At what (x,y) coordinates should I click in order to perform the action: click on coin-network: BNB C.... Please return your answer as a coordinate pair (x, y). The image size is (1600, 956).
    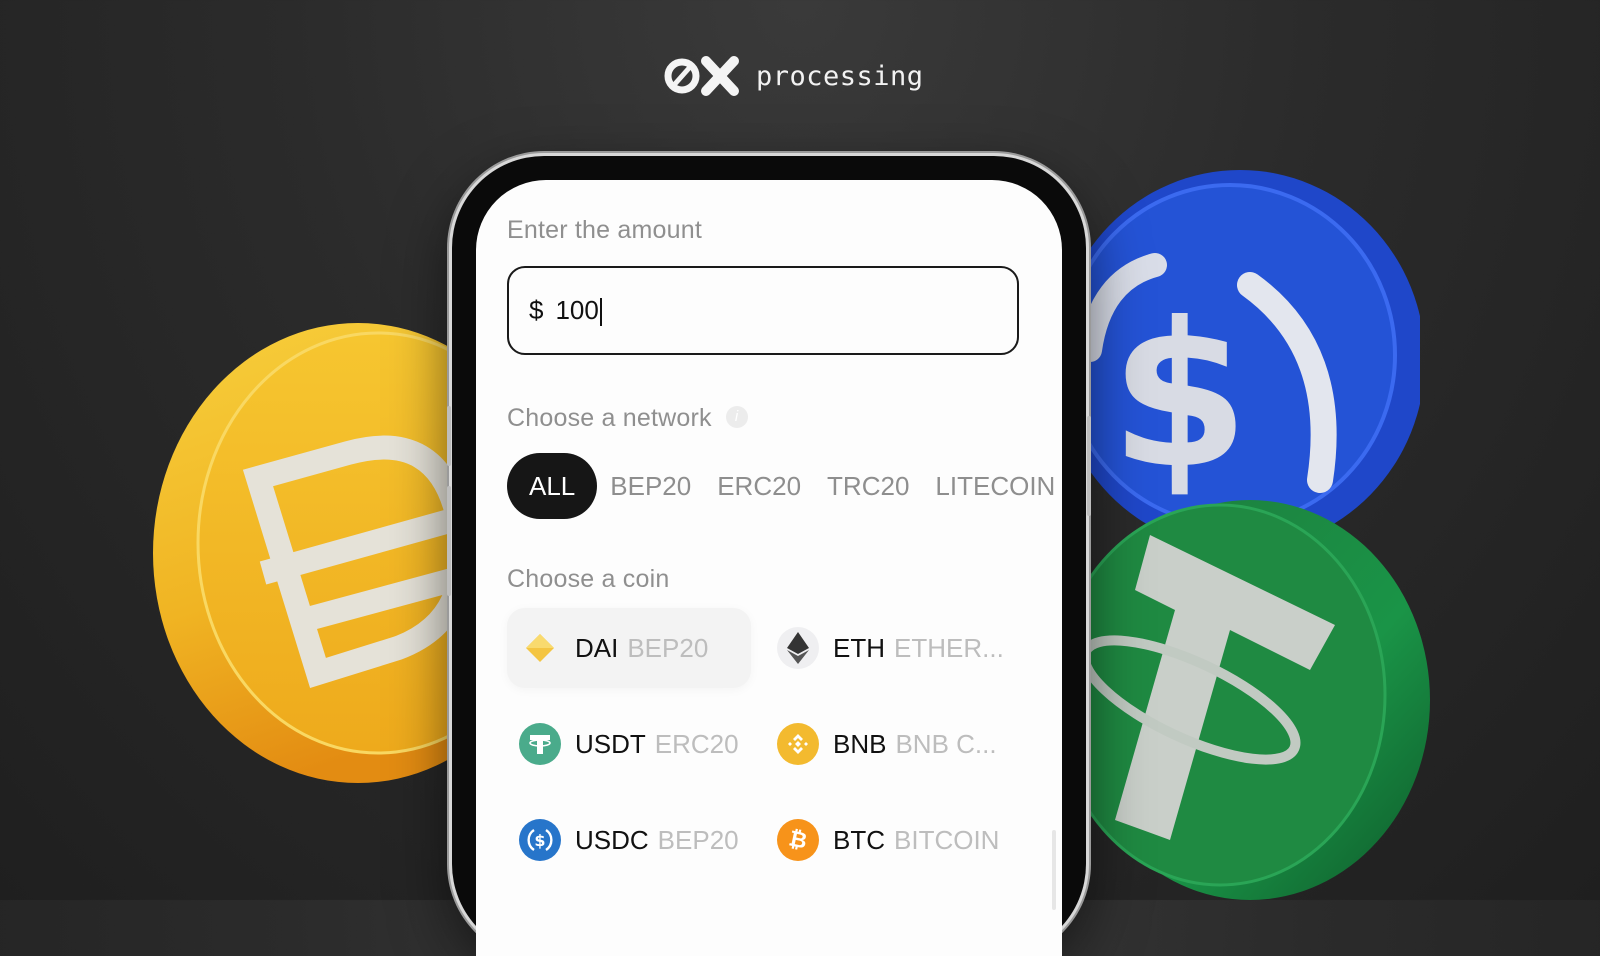
    Looking at the image, I should click on (946, 743).